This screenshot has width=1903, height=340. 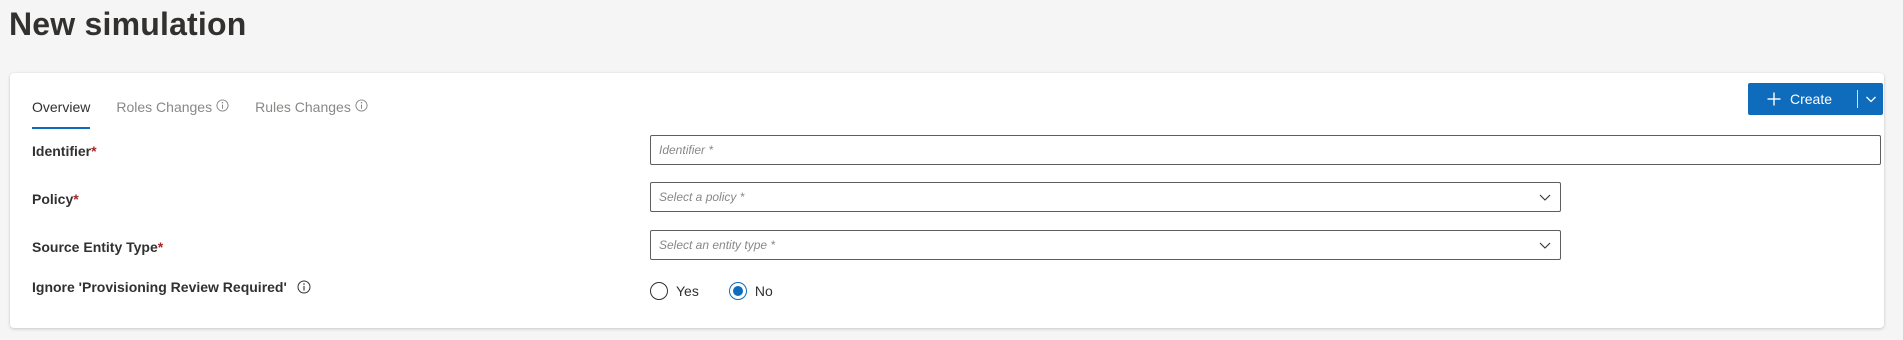 What do you see at coordinates (1105, 245) in the screenshot?
I see `source-entity-type-dropdown: Select an entity type *` at bounding box center [1105, 245].